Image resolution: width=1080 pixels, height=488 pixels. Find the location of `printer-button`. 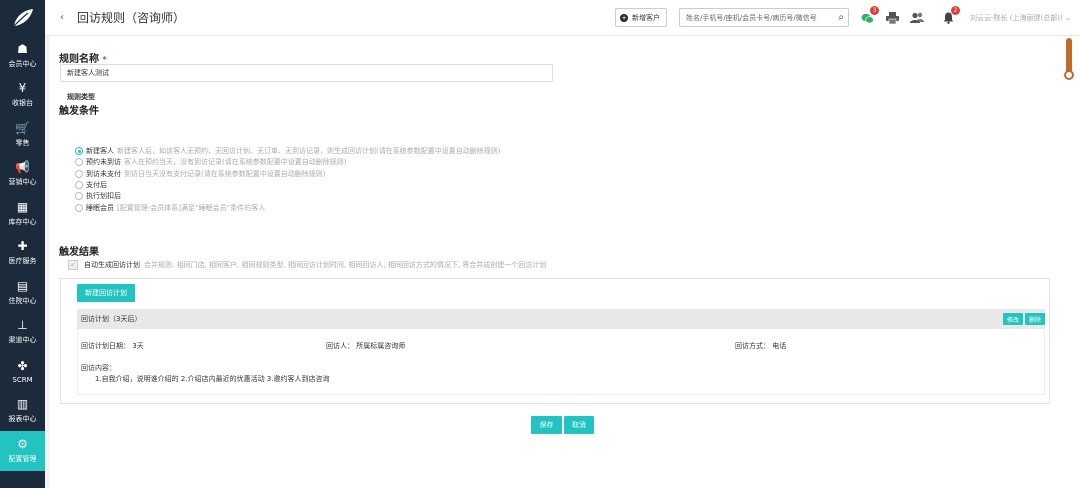

printer-button is located at coordinates (892, 18).